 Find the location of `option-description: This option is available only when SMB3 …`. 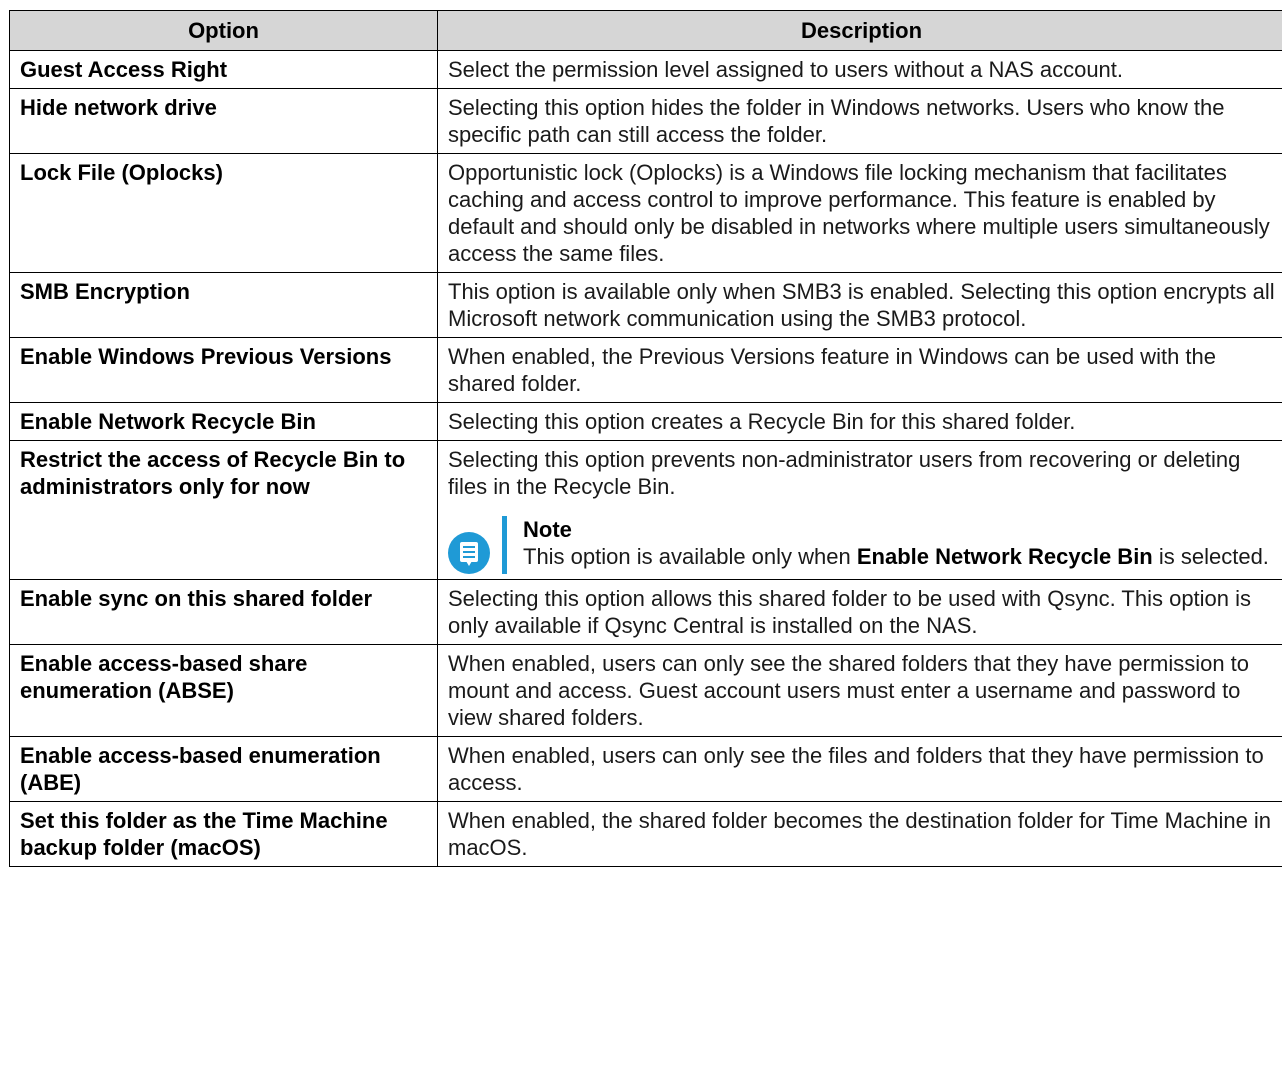

option-description: This option is available only when SMB3 … is located at coordinates (859, 305).